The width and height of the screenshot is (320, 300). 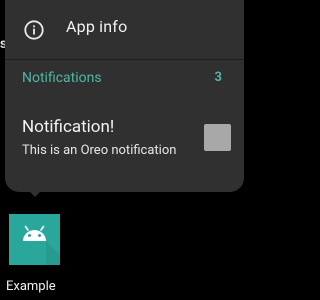 What do you see at coordinates (97, 26) in the screenshot?
I see `app-info-label: App info` at bounding box center [97, 26].